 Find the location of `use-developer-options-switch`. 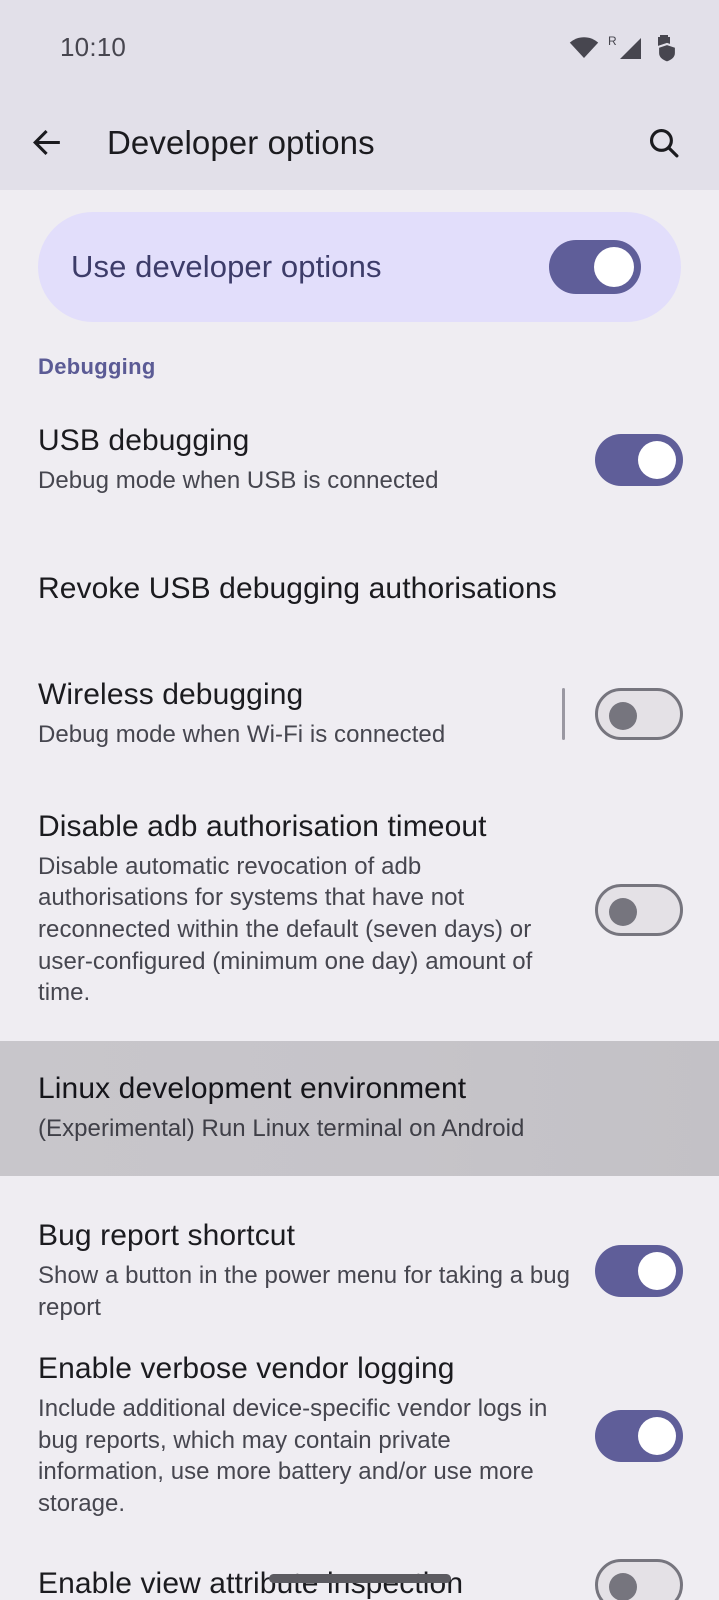

use-developer-options-switch is located at coordinates (595, 267).